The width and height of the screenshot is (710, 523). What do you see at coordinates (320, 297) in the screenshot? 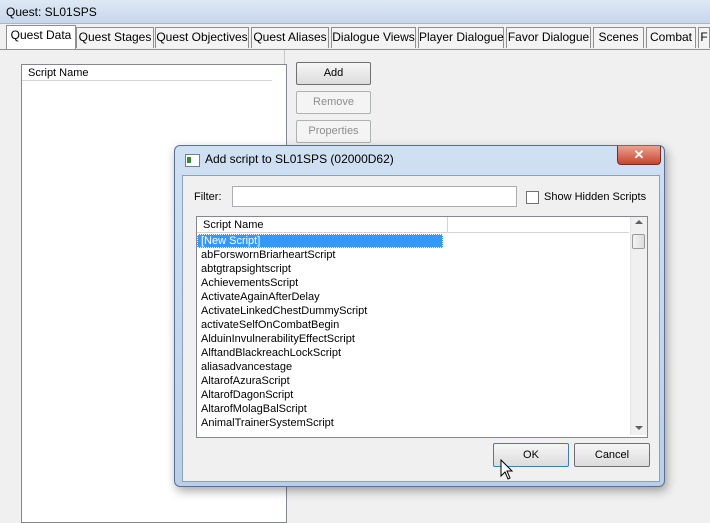
I see `script-list-item: ActivateAgainAfterDelay` at bounding box center [320, 297].